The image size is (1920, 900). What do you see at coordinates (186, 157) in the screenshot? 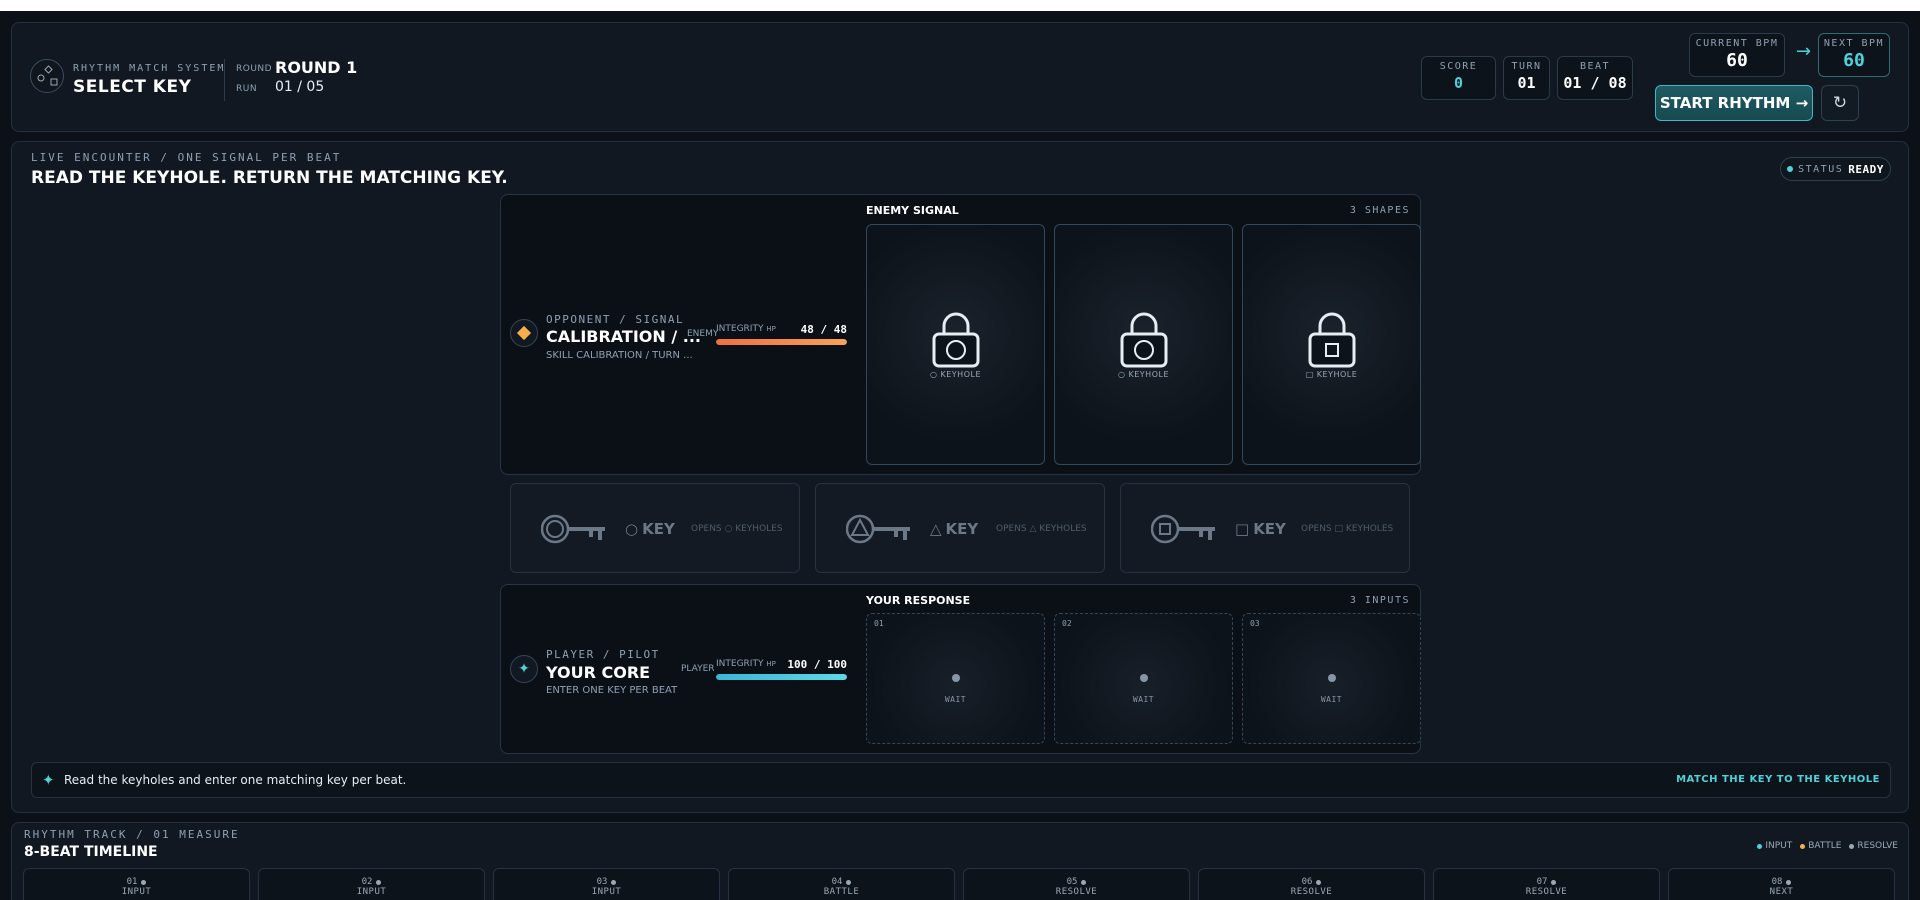
I see `encounter-eyebrow: LIVE ENCOUNTER / ONE SIGNAL PER BEAT` at bounding box center [186, 157].